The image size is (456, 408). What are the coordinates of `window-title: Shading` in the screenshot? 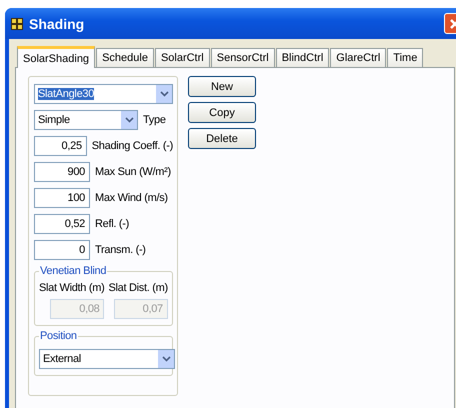 It's located at (56, 24).